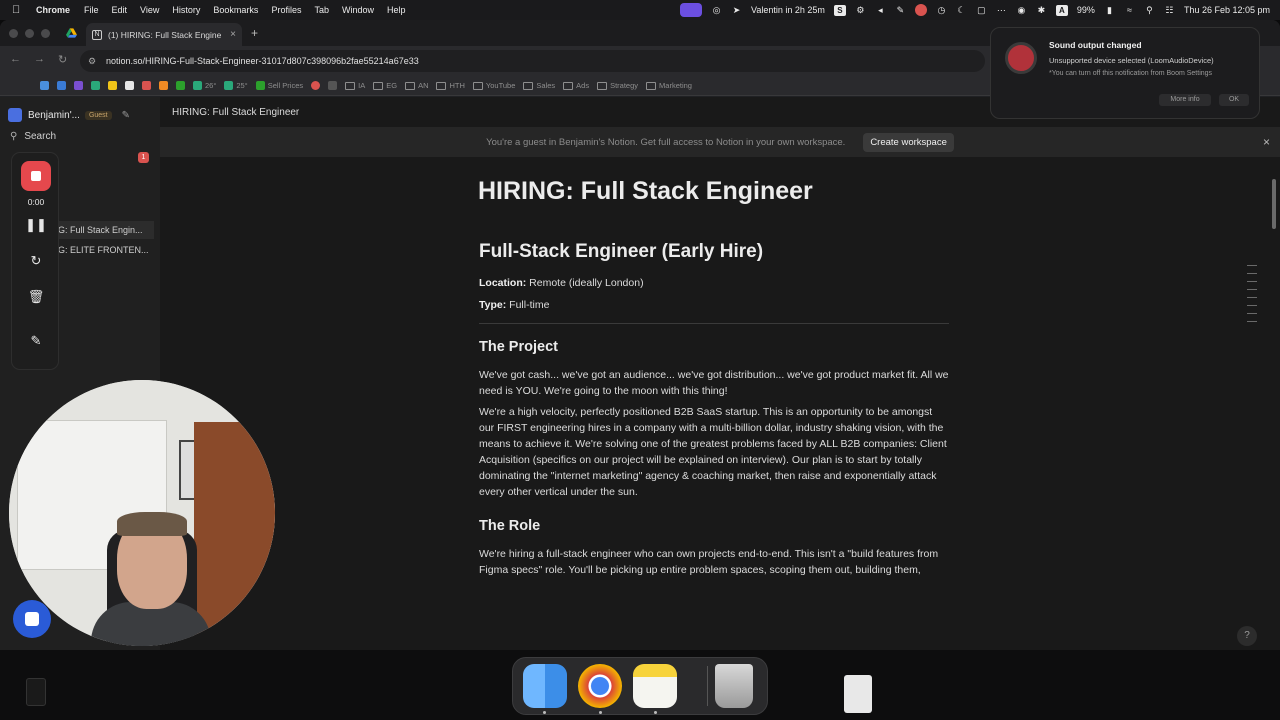 This screenshot has width=1280, height=720. What do you see at coordinates (655, 686) in the screenshot?
I see `notes-icon` at bounding box center [655, 686].